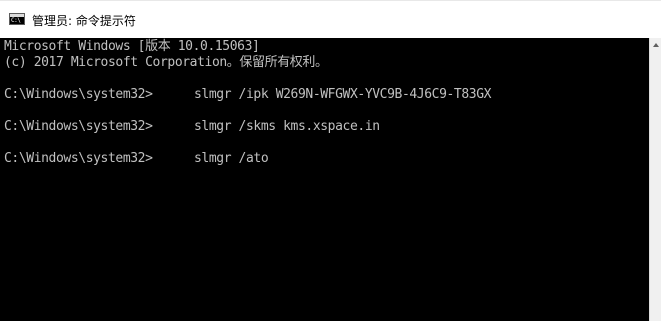  Describe the element at coordinates (330, 19) in the screenshot. I see `title-bar: C:\ 管理员: 命令提示符` at that location.